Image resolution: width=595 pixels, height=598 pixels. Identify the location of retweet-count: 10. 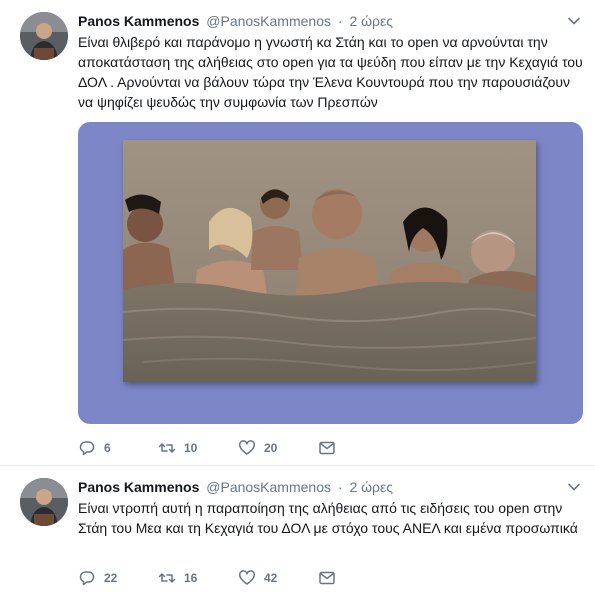
(191, 448).